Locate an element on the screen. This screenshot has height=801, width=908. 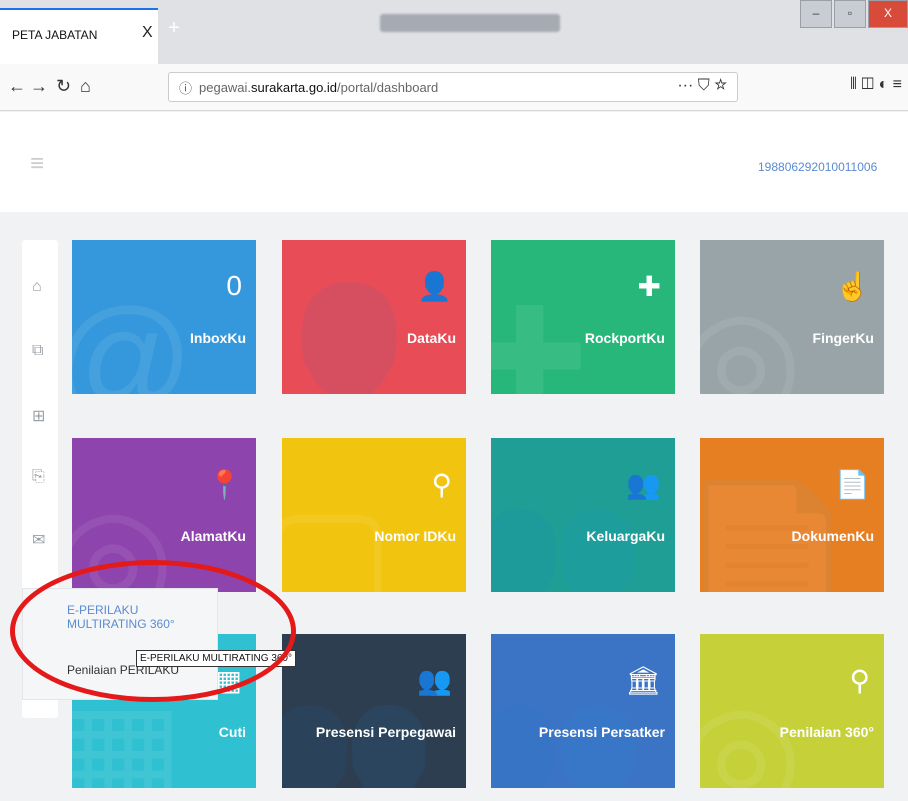
tile-label: Cuti is located at coordinates (232, 732).